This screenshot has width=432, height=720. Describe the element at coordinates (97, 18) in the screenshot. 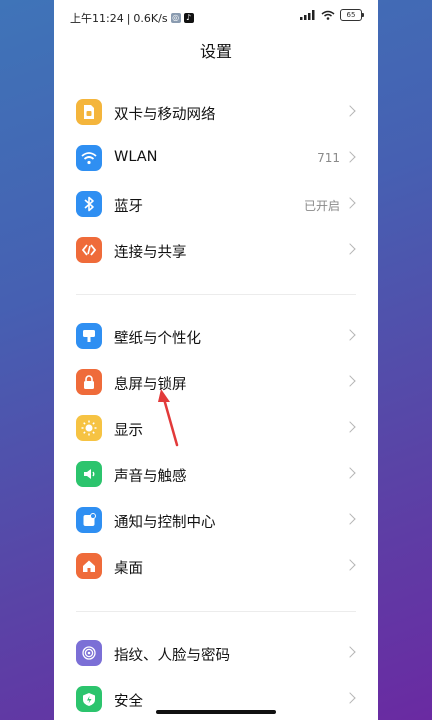

I see `status-time: 上午11:24` at that location.